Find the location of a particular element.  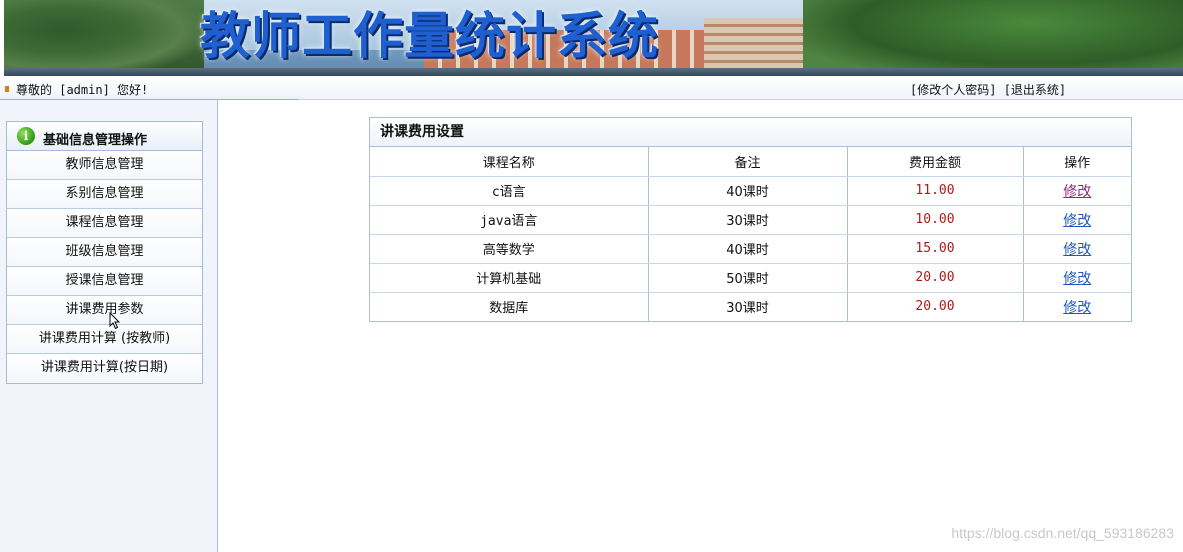

sidebar-item-fee-params: 讲课费用参数 is located at coordinates (104, 310).